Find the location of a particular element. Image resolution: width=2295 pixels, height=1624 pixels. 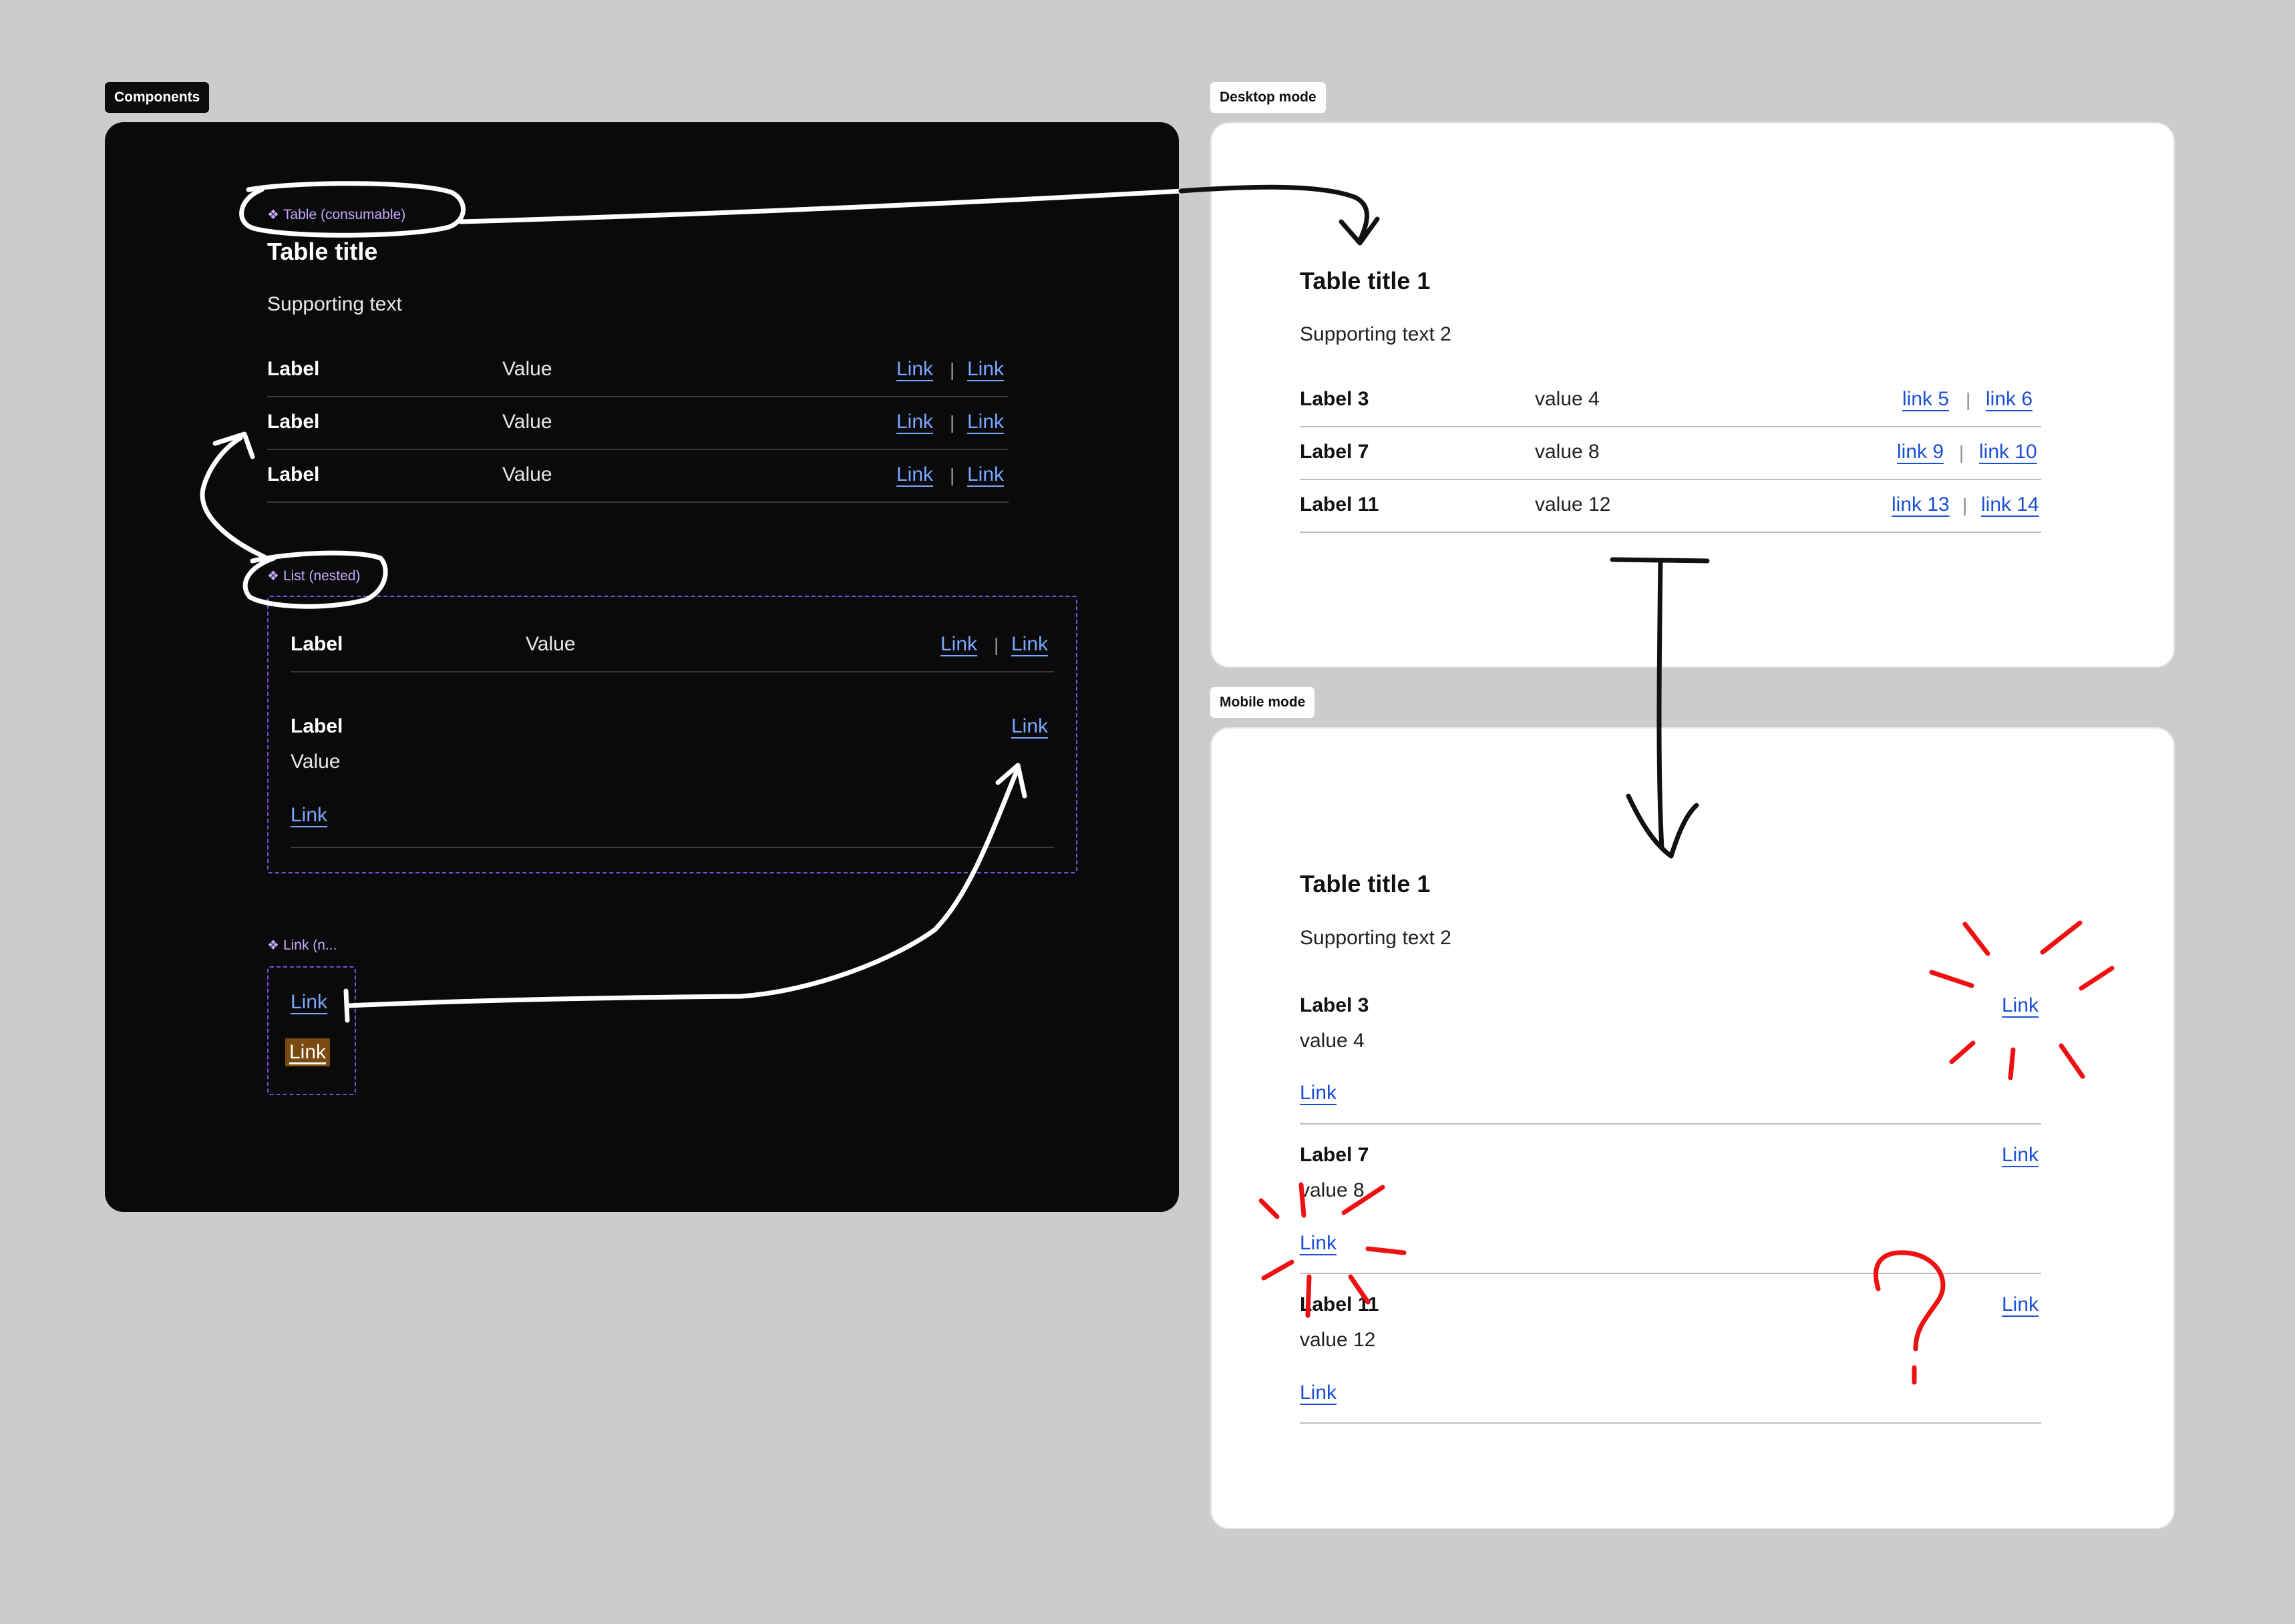

list-row2-link-bottom: Link is located at coordinates (309, 815).